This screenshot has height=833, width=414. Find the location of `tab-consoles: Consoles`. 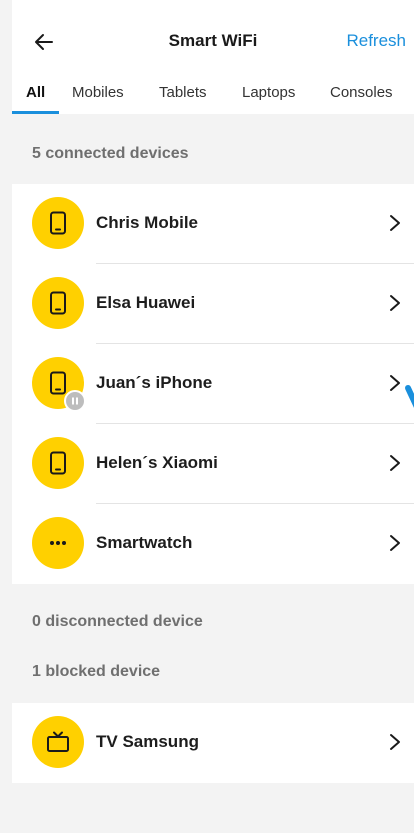

tab-consoles: Consoles is located at coordinates (361, 92).